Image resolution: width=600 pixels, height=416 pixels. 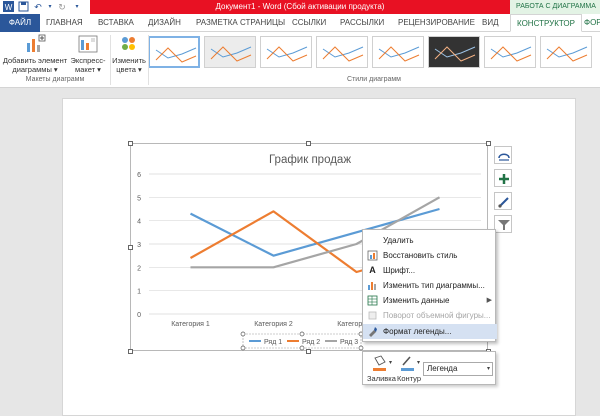 What do you see at coordinates (88, 54) in the screenshot?
I see `quick-layout-button: Экспресс- макет ▾` at bounding box center [88, 54].